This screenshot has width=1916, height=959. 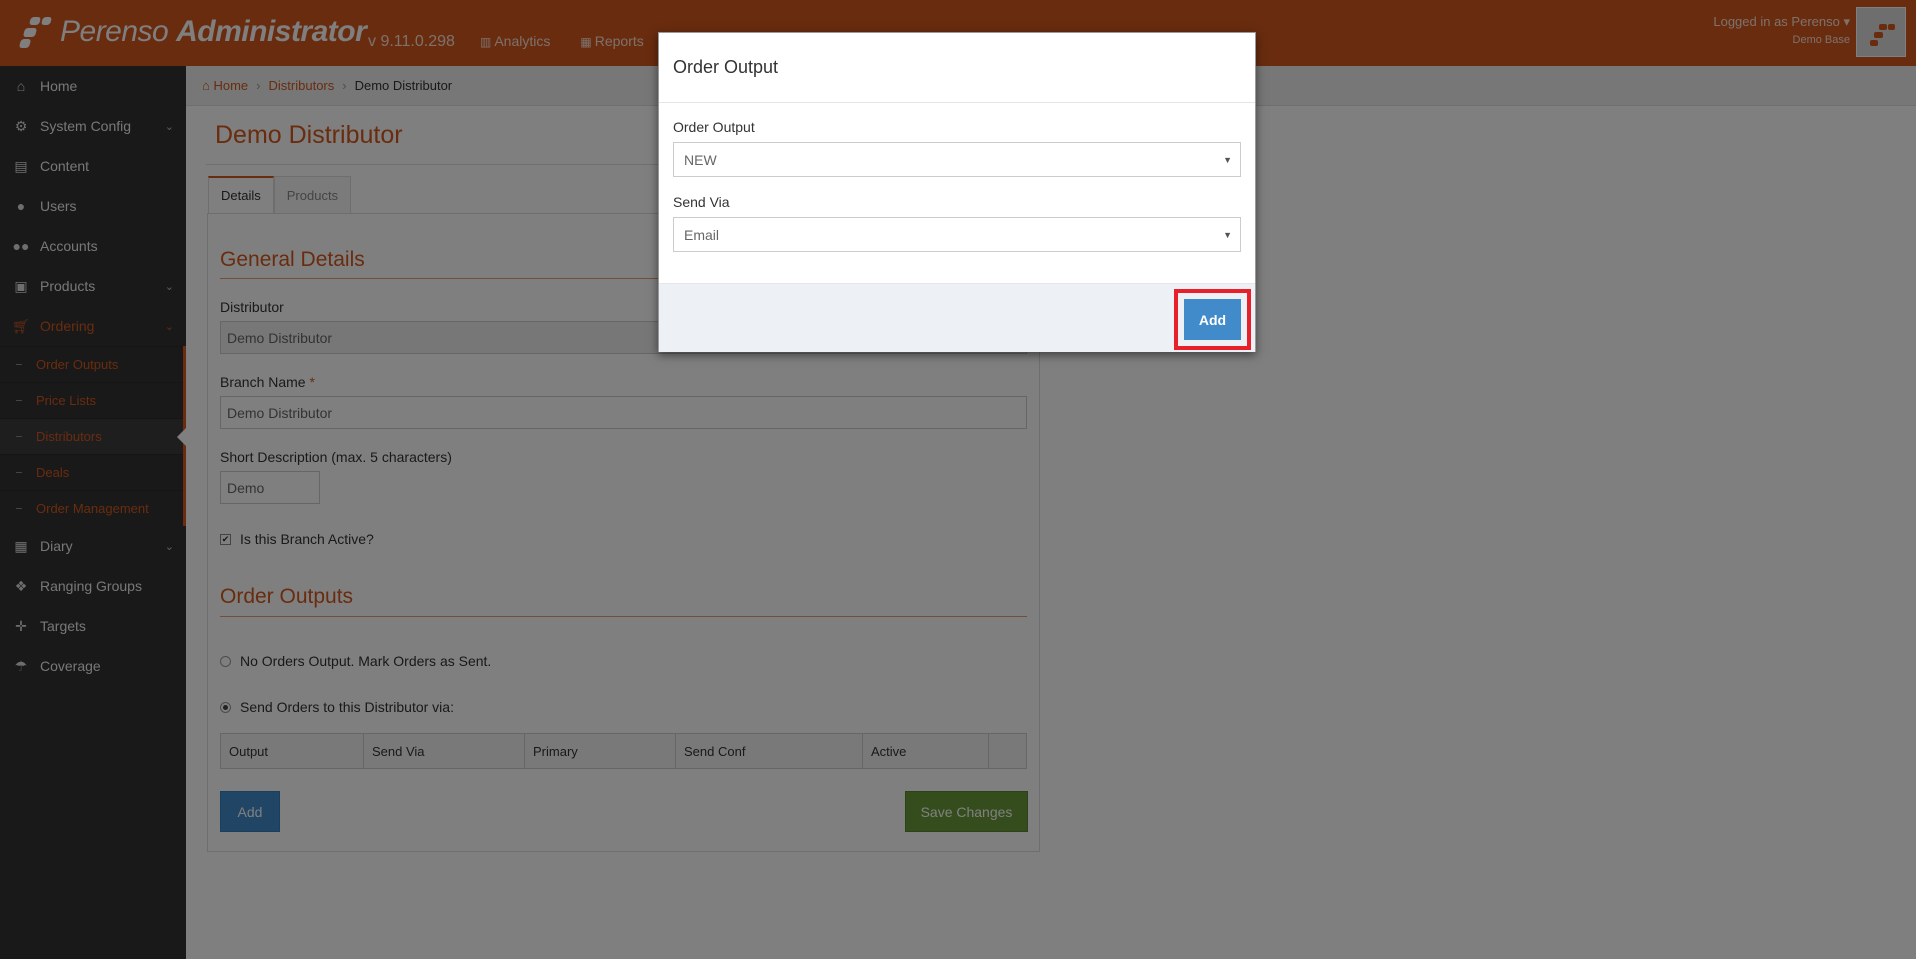 What do you see at coordinates (957, 68) in the screenshot?
I see `modal-title: Order Output` at bounding box center [957, 68].